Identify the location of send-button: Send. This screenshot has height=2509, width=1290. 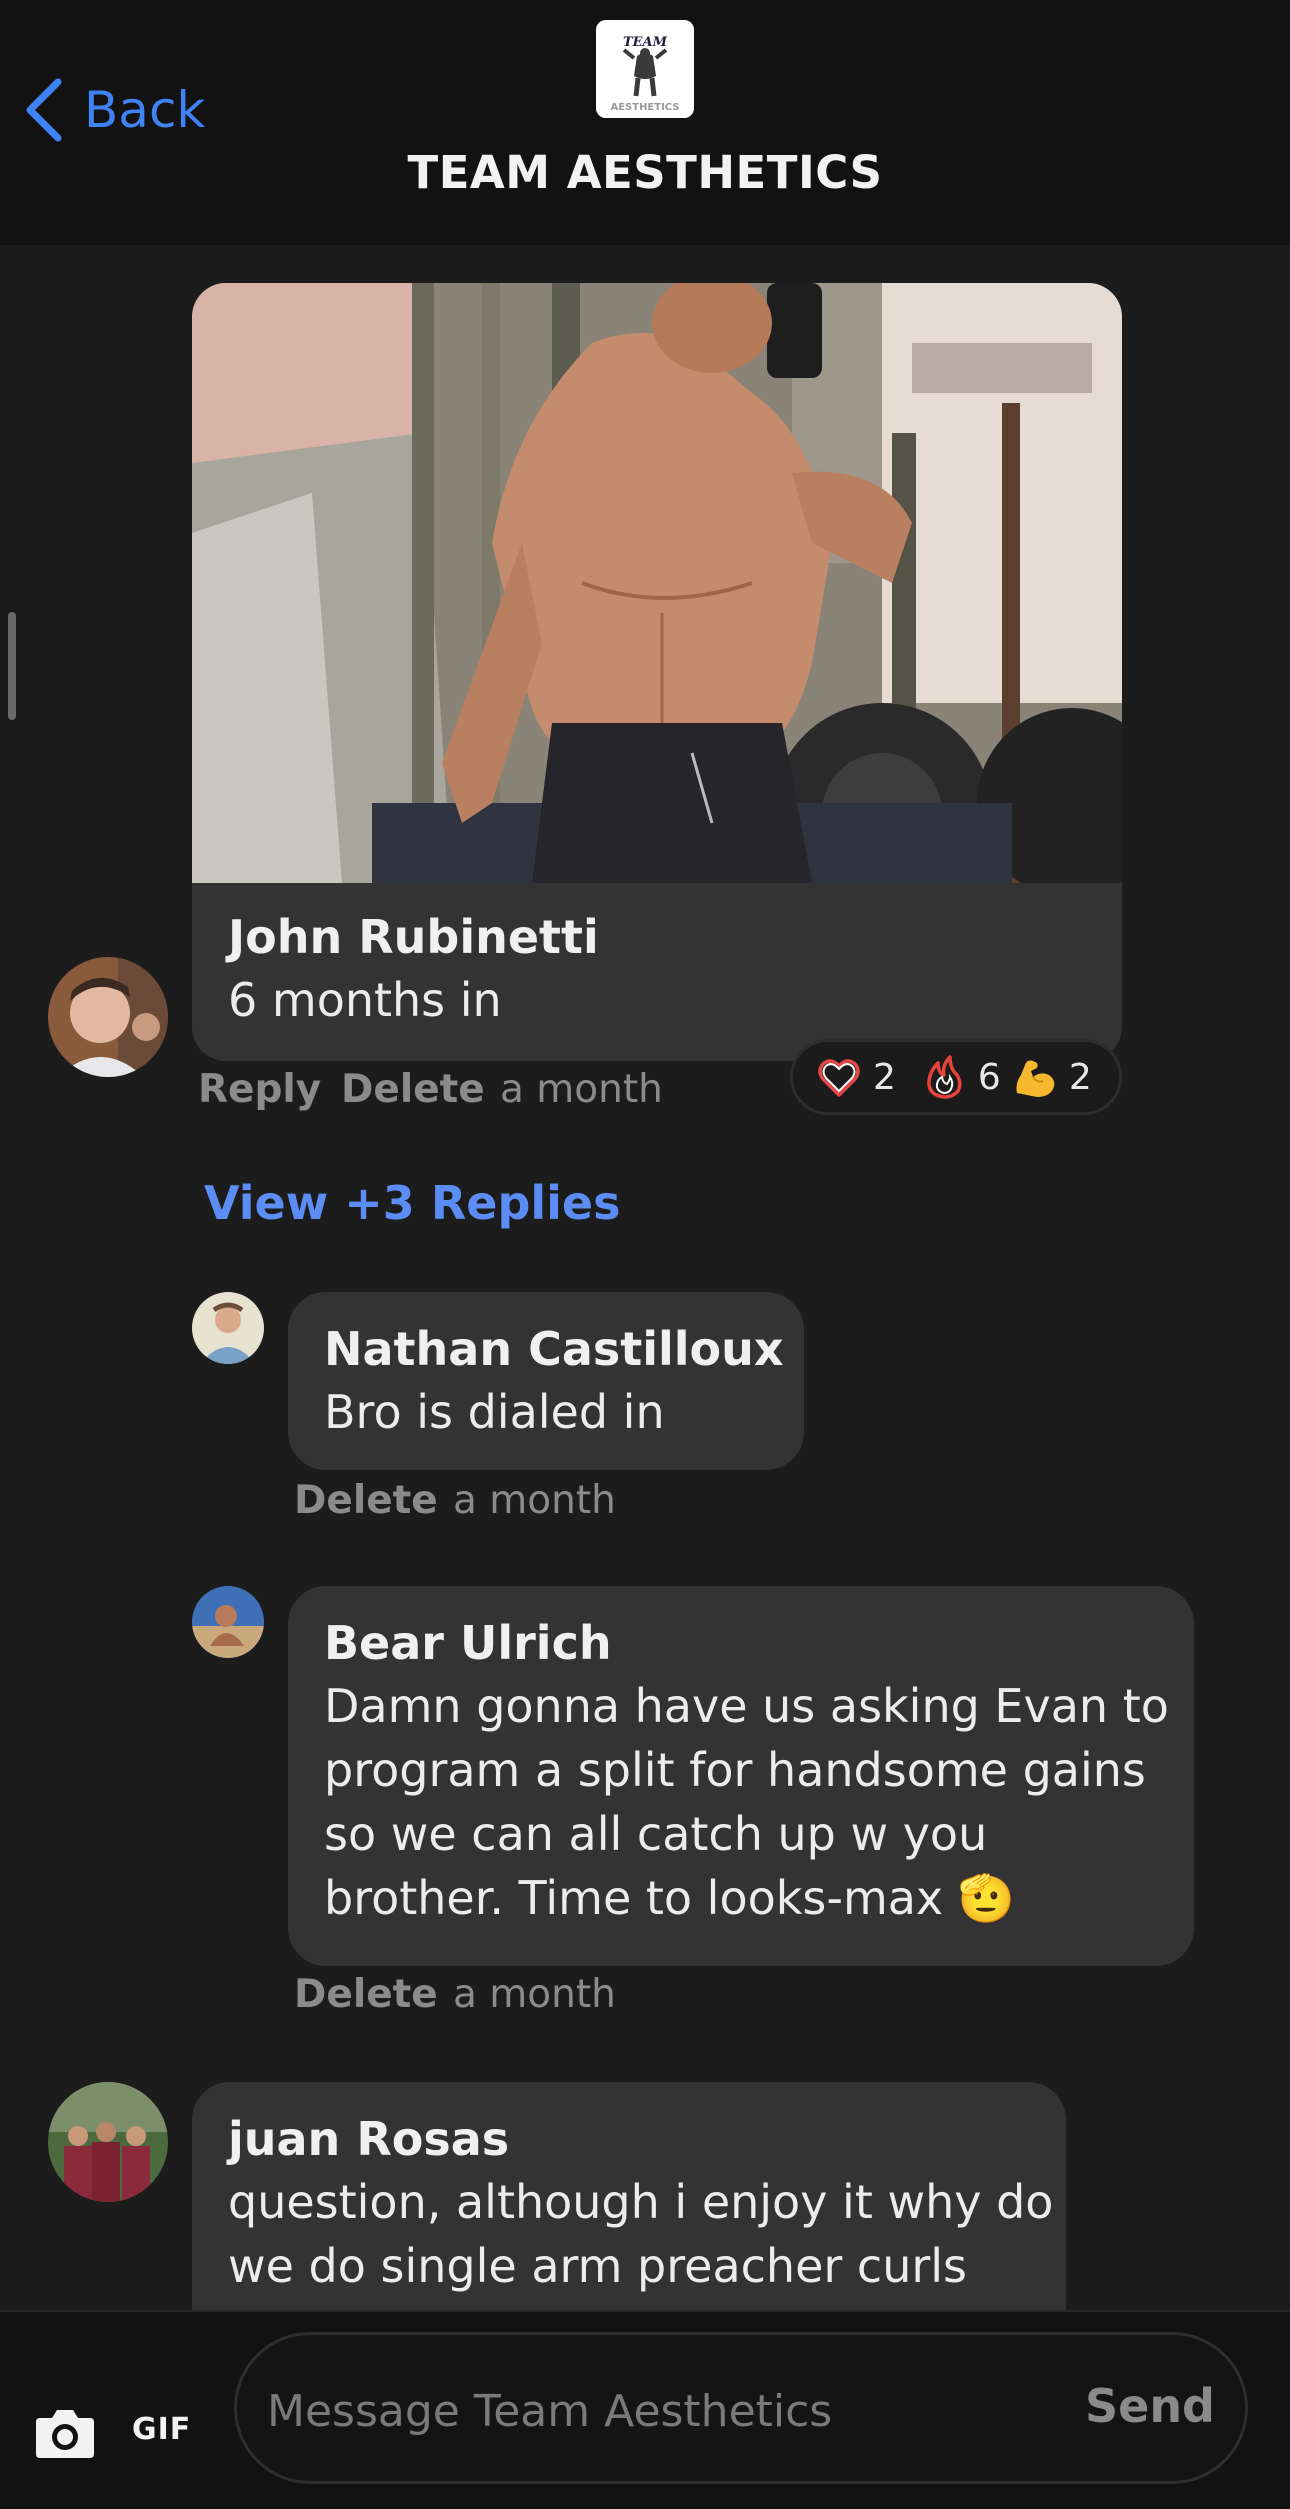
(1150, 2406).